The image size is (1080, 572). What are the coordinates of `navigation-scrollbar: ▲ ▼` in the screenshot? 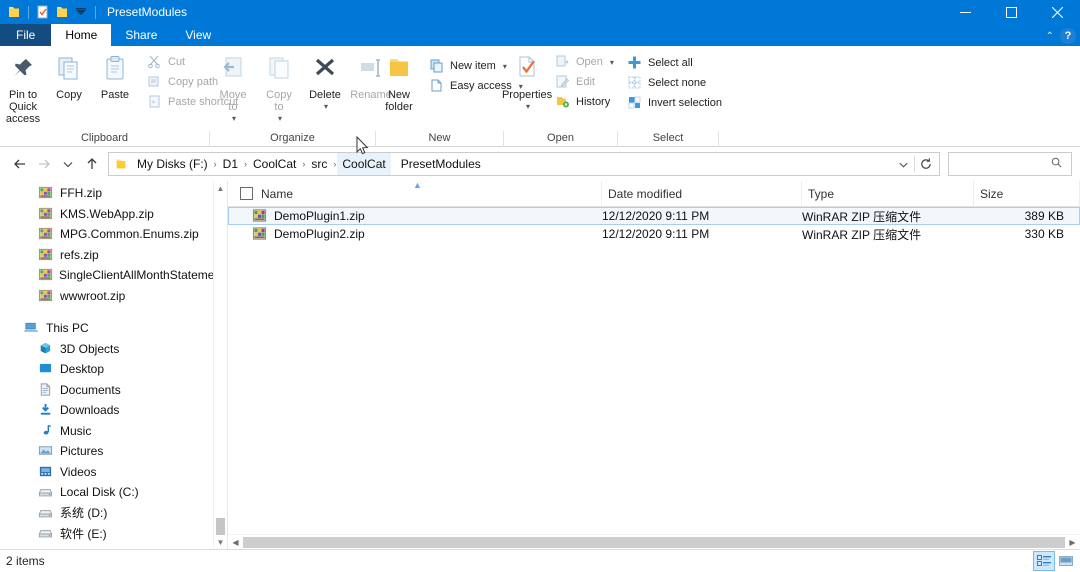 It's located at (220, 365).